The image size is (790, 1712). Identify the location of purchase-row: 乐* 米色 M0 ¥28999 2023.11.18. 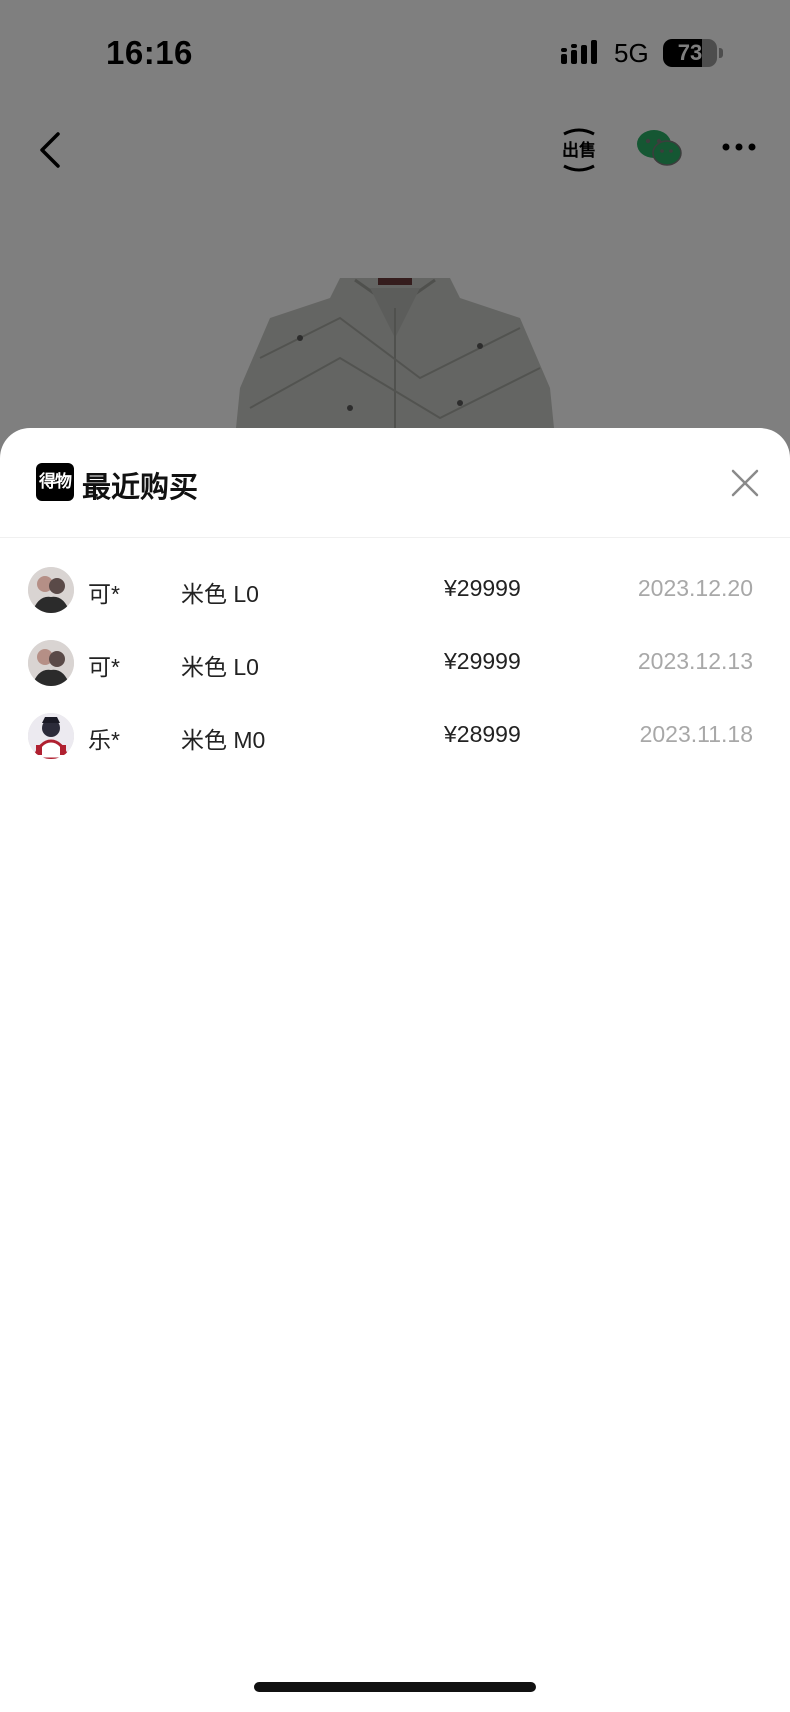
(395, 734).